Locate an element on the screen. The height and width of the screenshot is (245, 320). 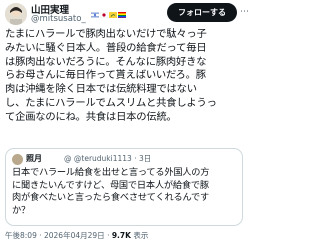
flag-emojis is located at coordinates (108, 11).